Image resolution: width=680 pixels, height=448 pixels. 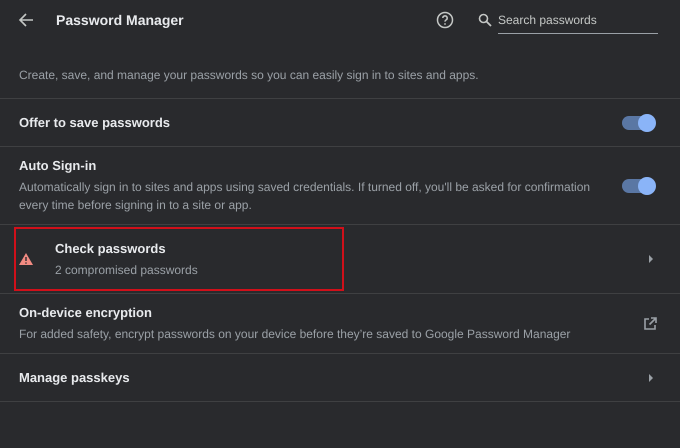 What do you see at coordinates (86, 312) in the screenshot?
I see `setting-title: On-device encryption` at bounding box center [86, 312].